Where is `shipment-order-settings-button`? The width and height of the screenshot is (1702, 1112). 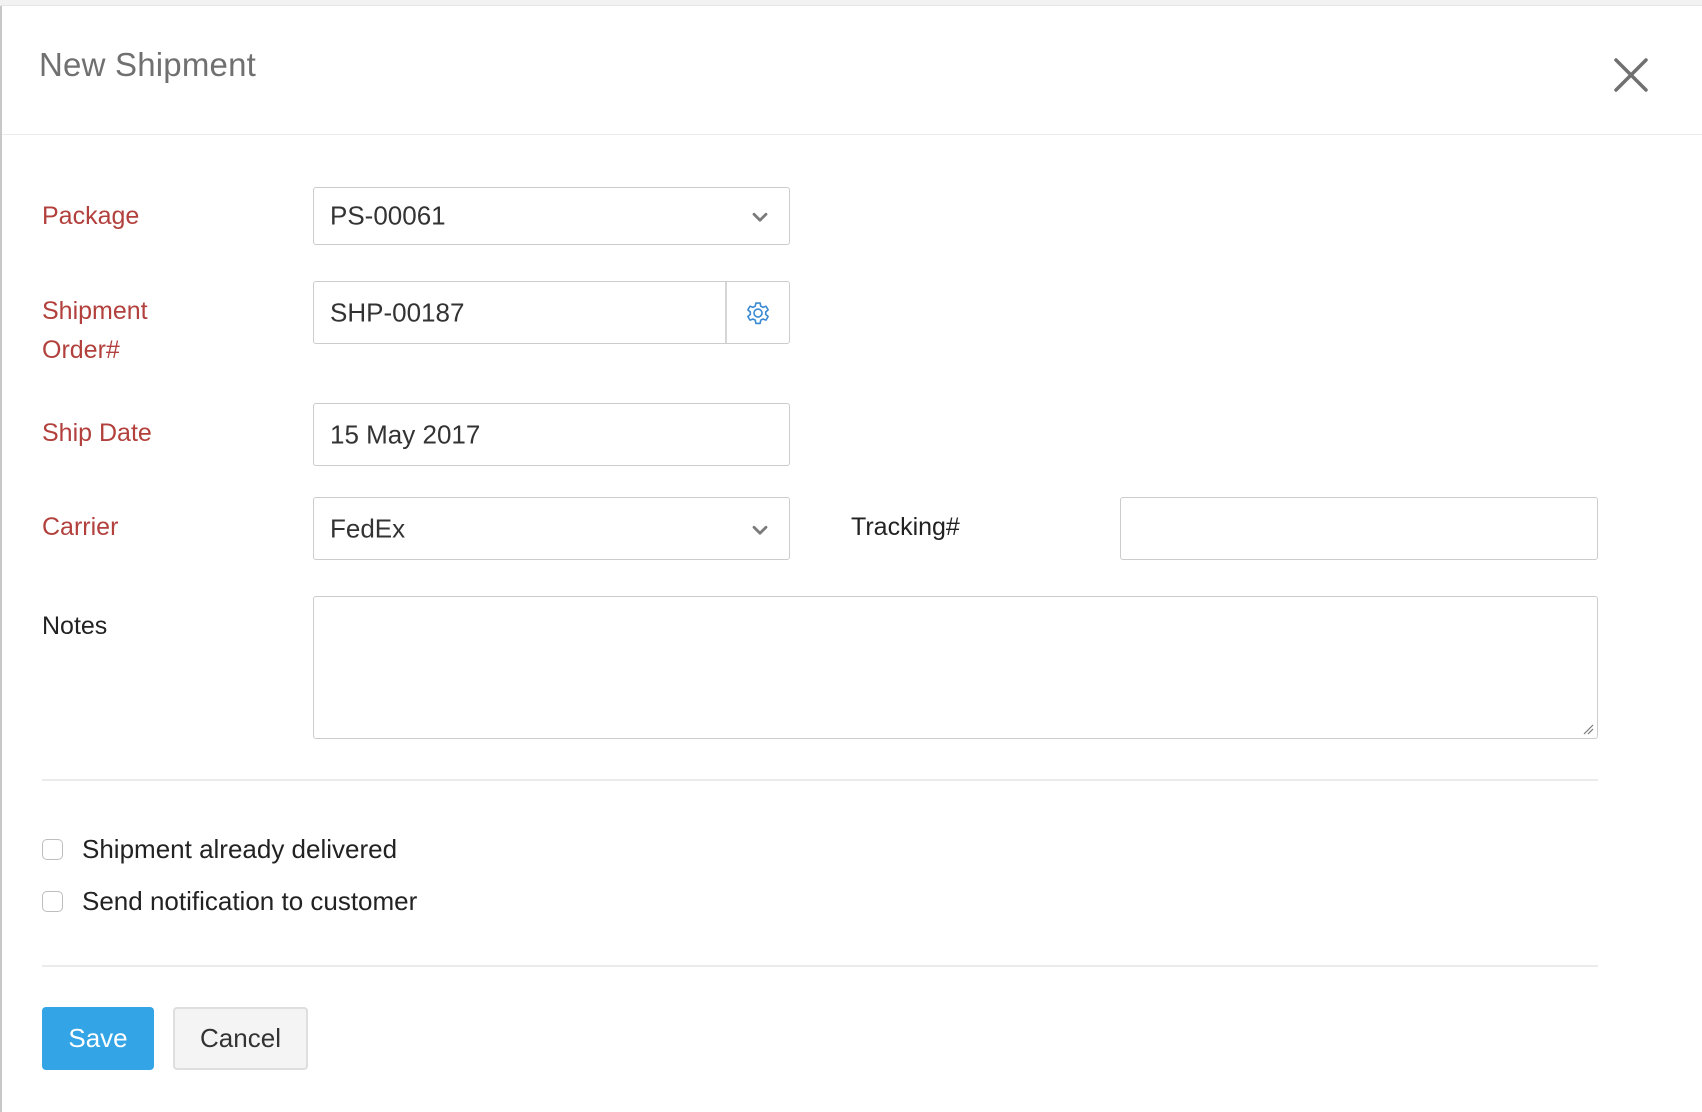 shipment-order-settings-button is located at coordinates (757, 312).